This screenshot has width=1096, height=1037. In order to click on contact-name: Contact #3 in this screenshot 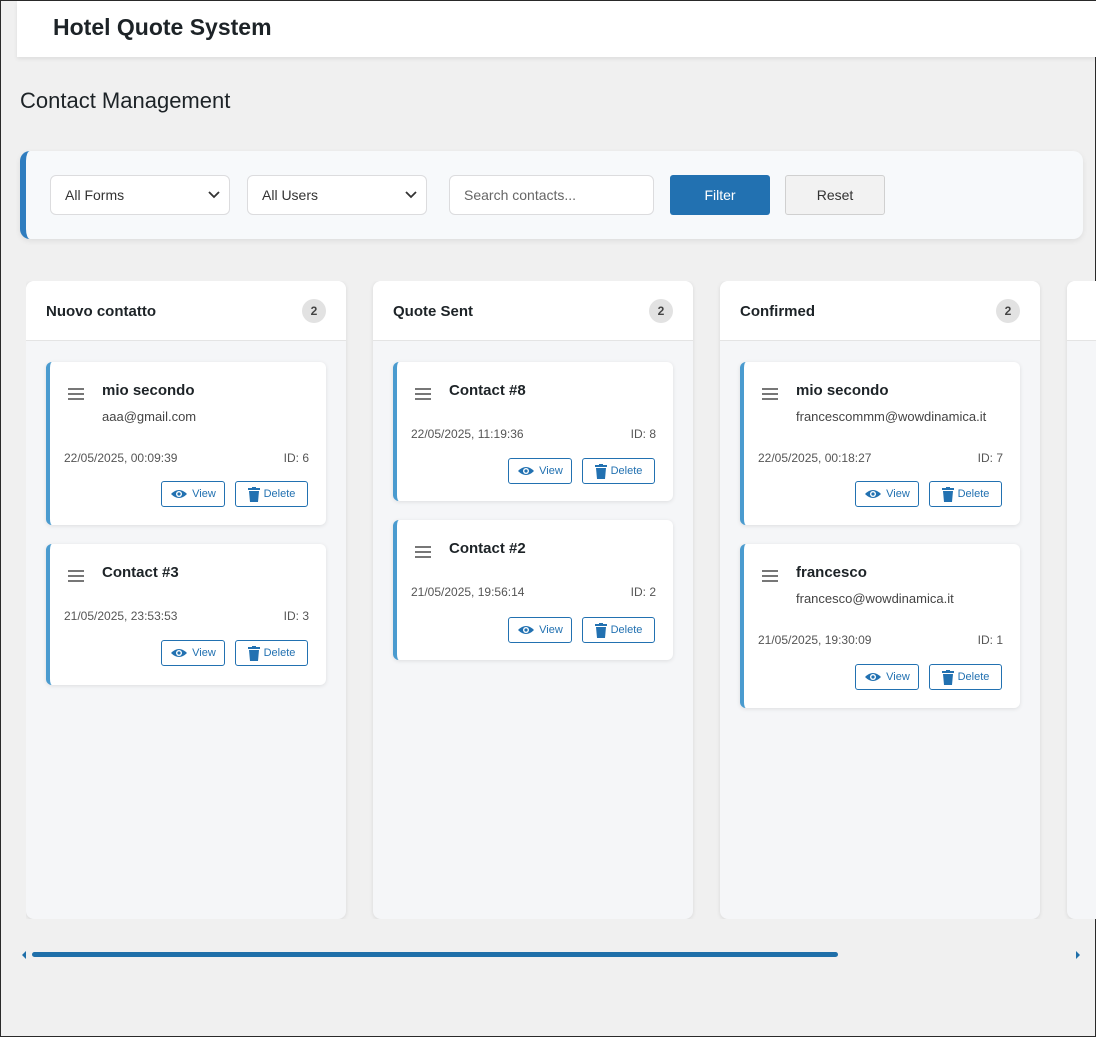, I will do `click(140, 572)`.